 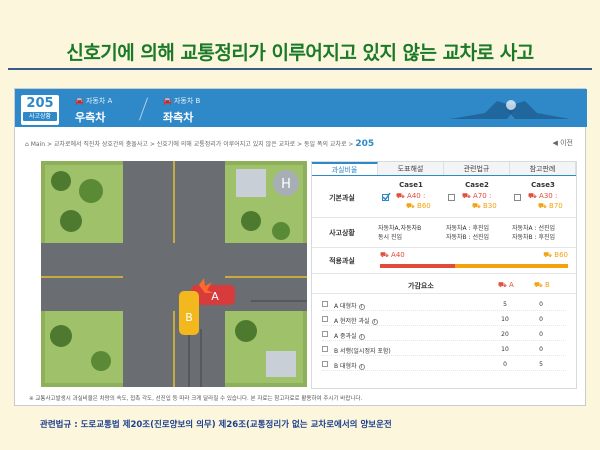 What do you see at coordinates (444, 286) in the screenshot?
I see `factors-header: 가감요소 ⛟ A ⛟ B` at bounding box center [444, 286].